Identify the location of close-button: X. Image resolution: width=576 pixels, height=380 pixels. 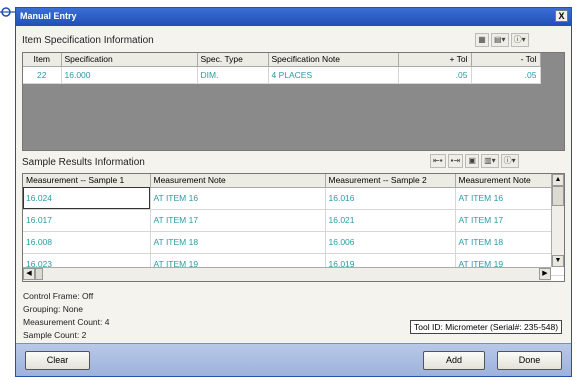
(561, 16).